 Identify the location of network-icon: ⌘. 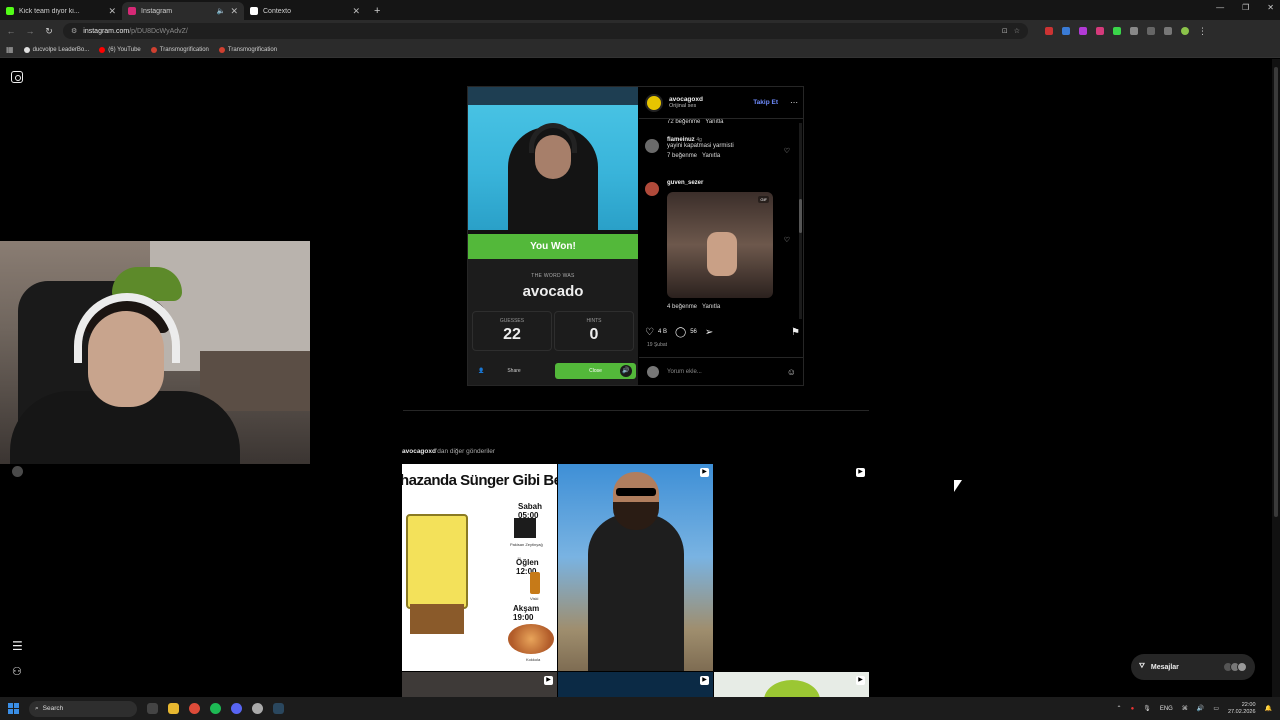
(1185, 708).